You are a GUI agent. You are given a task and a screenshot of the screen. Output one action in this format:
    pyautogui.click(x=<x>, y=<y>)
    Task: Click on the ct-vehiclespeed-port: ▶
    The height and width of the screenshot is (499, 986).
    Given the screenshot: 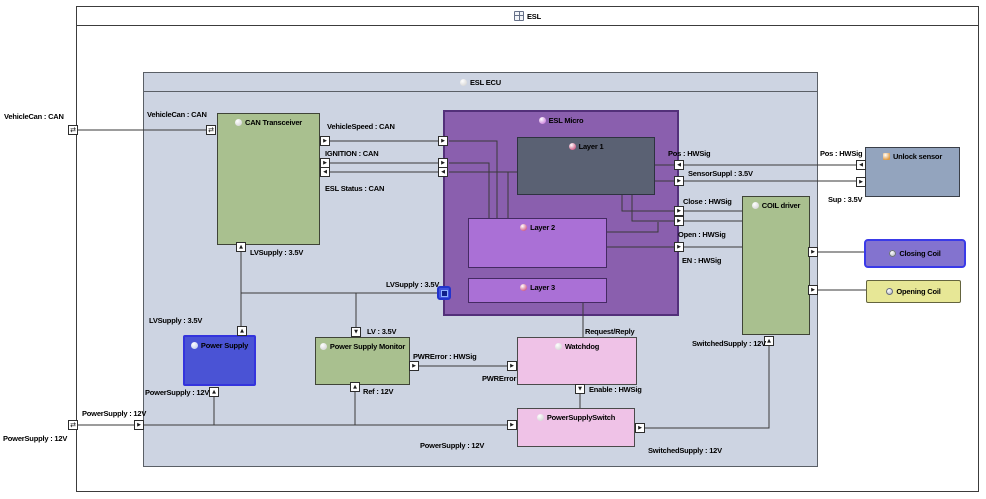 What is the action you would take?
    pyautogui.click(x=325, y=141)
    